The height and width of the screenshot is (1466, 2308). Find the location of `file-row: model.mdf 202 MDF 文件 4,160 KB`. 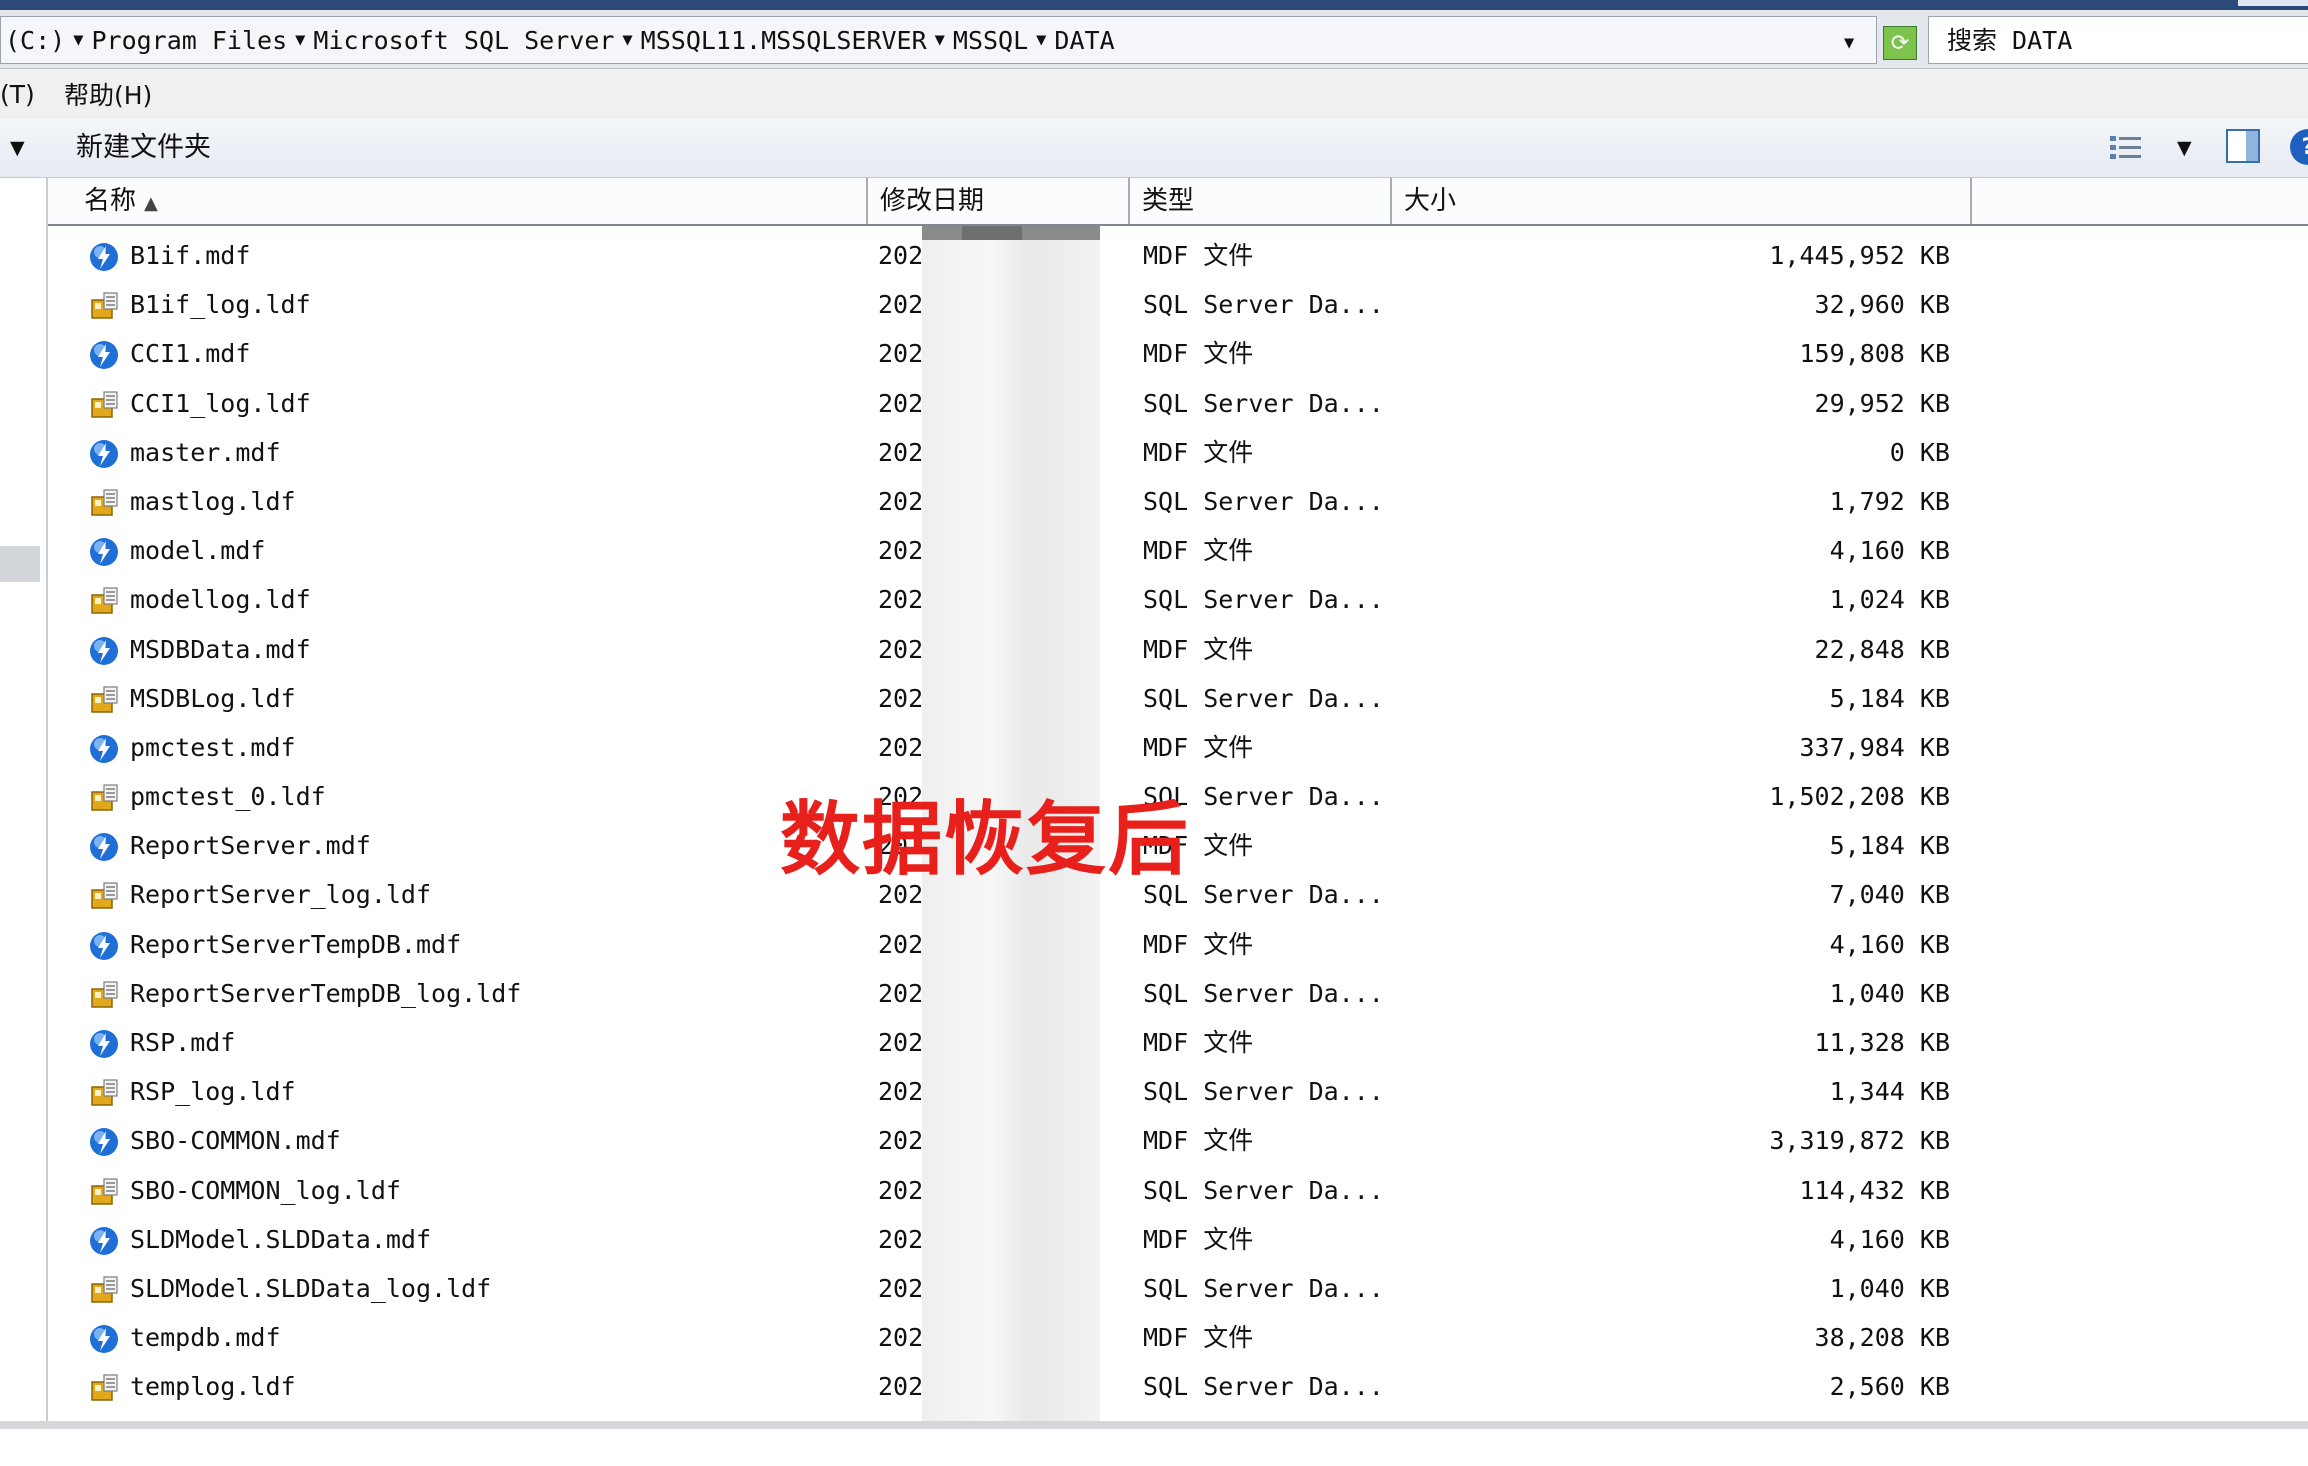

file-row: model.mdf 202 MDF 文件 4,160 KB is located at coordinates (1178, 550).